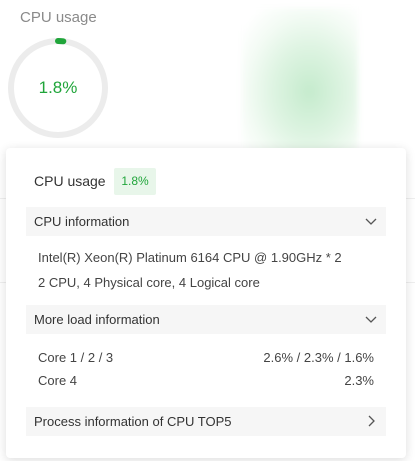 This screenshot has height=461, width=415. Describe the element at coordinates (82, 221) in the screenshot. I see `section-label: CPU information` at that location.